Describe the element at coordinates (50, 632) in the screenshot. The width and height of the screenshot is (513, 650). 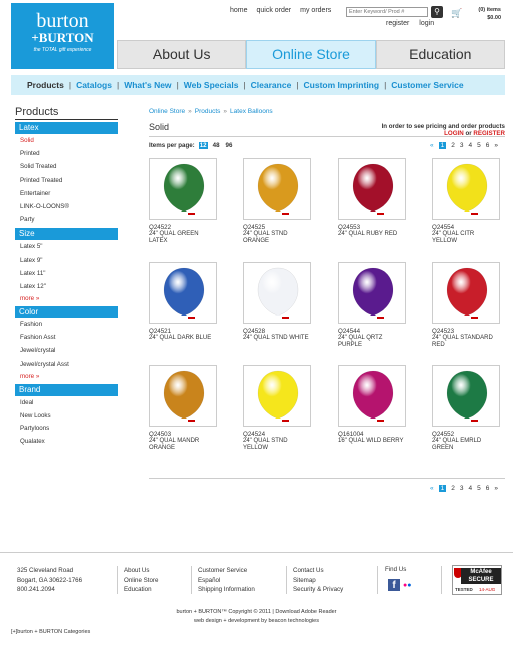
I see `categories-toggle: [+]burton + BURTON Categories` at that location.